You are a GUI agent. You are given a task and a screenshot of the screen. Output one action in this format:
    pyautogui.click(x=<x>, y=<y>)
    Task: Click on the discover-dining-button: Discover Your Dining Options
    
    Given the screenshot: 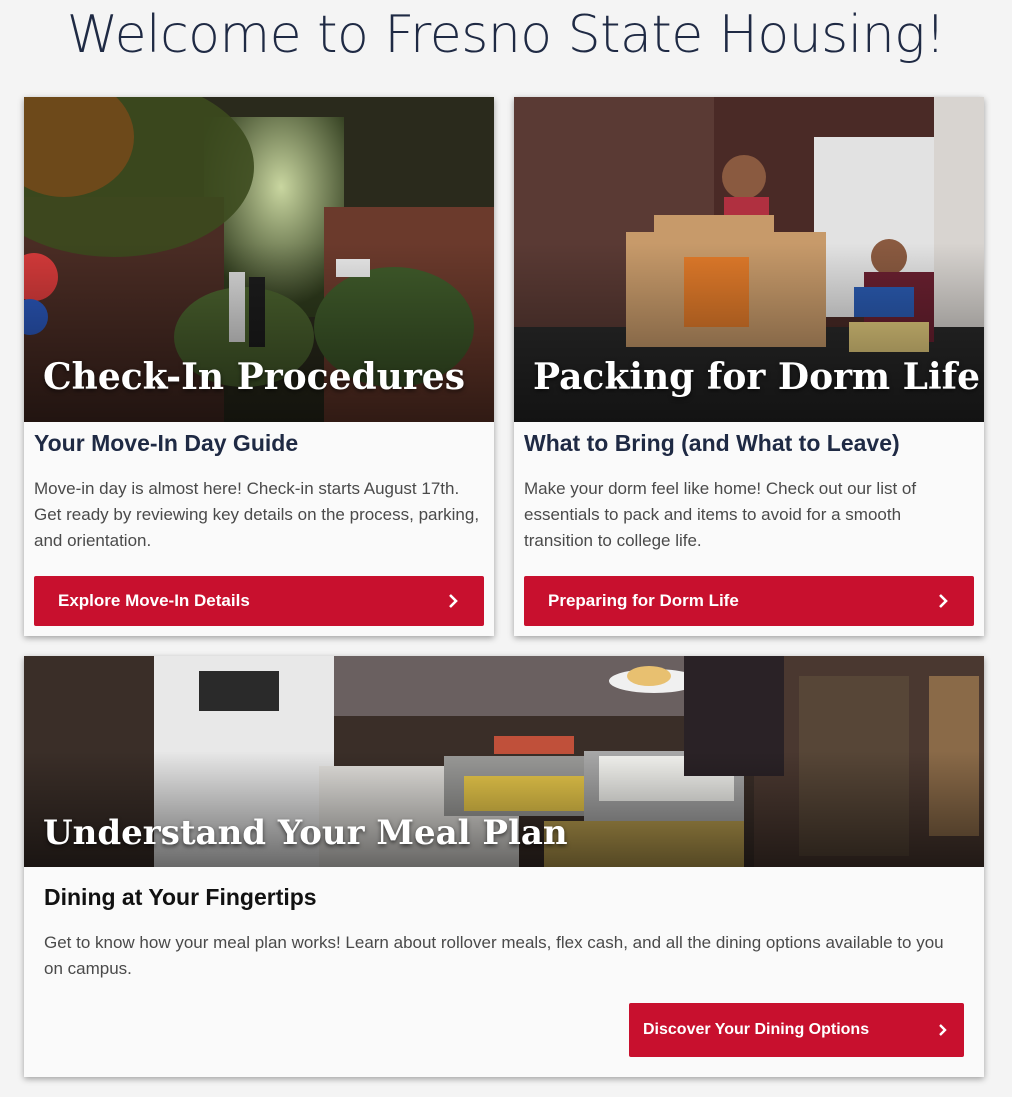 What is the action you would take?
    pyautogui.click(x=796, y=1030)
    